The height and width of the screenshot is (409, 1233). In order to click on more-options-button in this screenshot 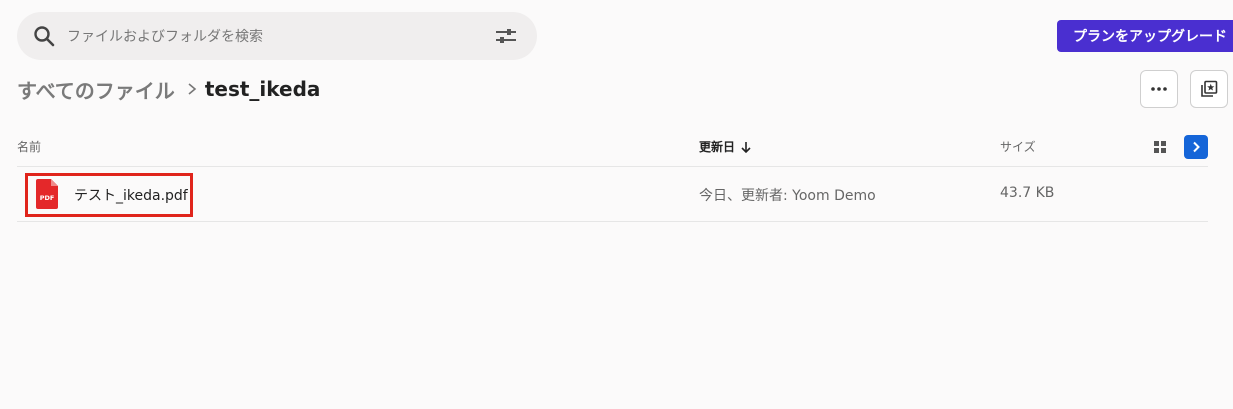, I will do `click(1159, 89)`.